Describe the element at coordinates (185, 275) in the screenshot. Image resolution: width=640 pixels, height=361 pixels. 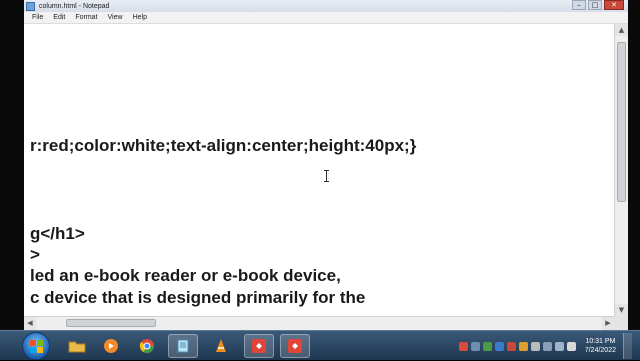
I see `editor-line: led an e-book reader or e-book device,` at that location.